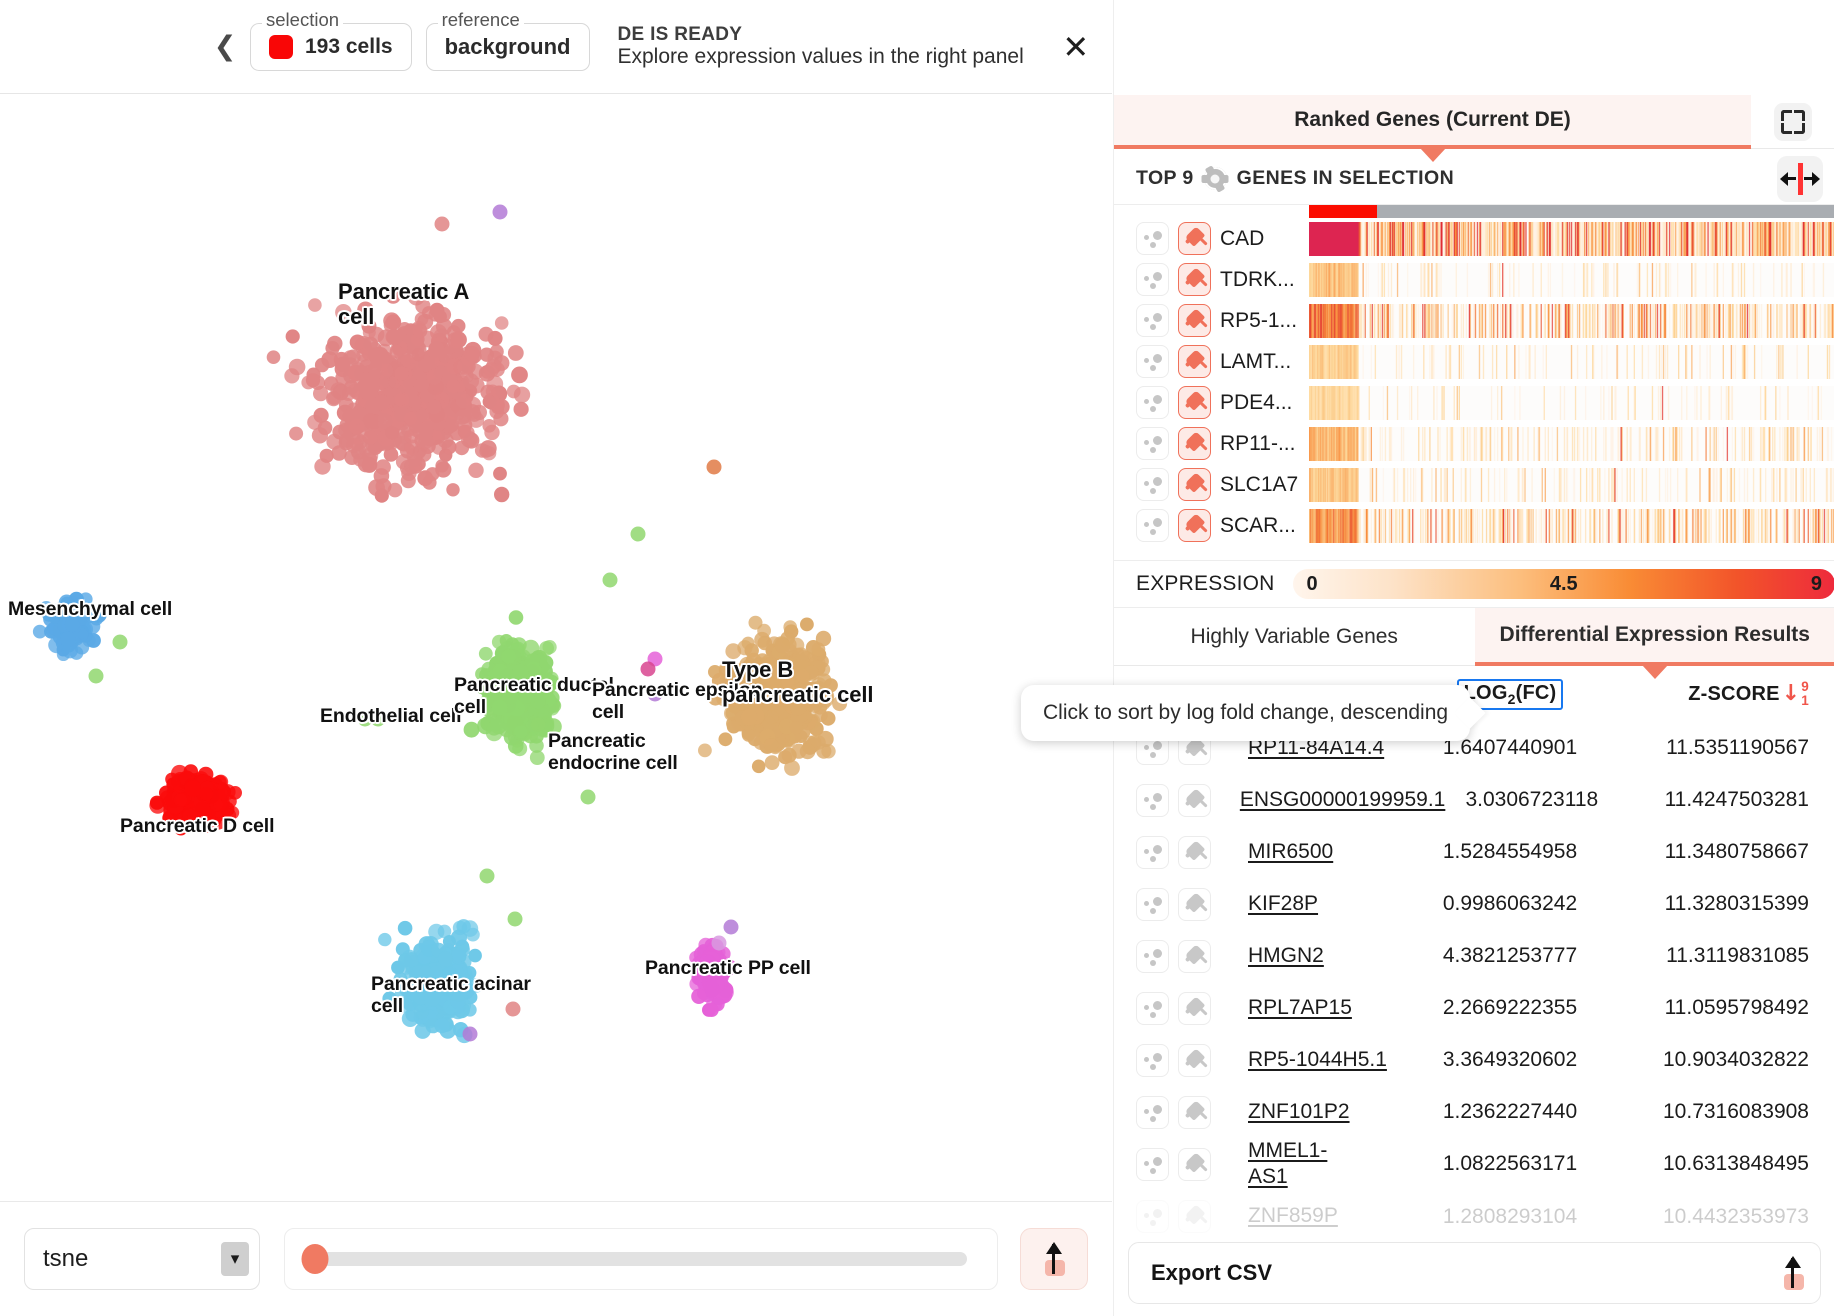 The width and height of the screenshot is (1834, 1316). Describe the element at coordinates (680, 35) in the screenshot. I see `de-status-title: DE IS READY` at that location.